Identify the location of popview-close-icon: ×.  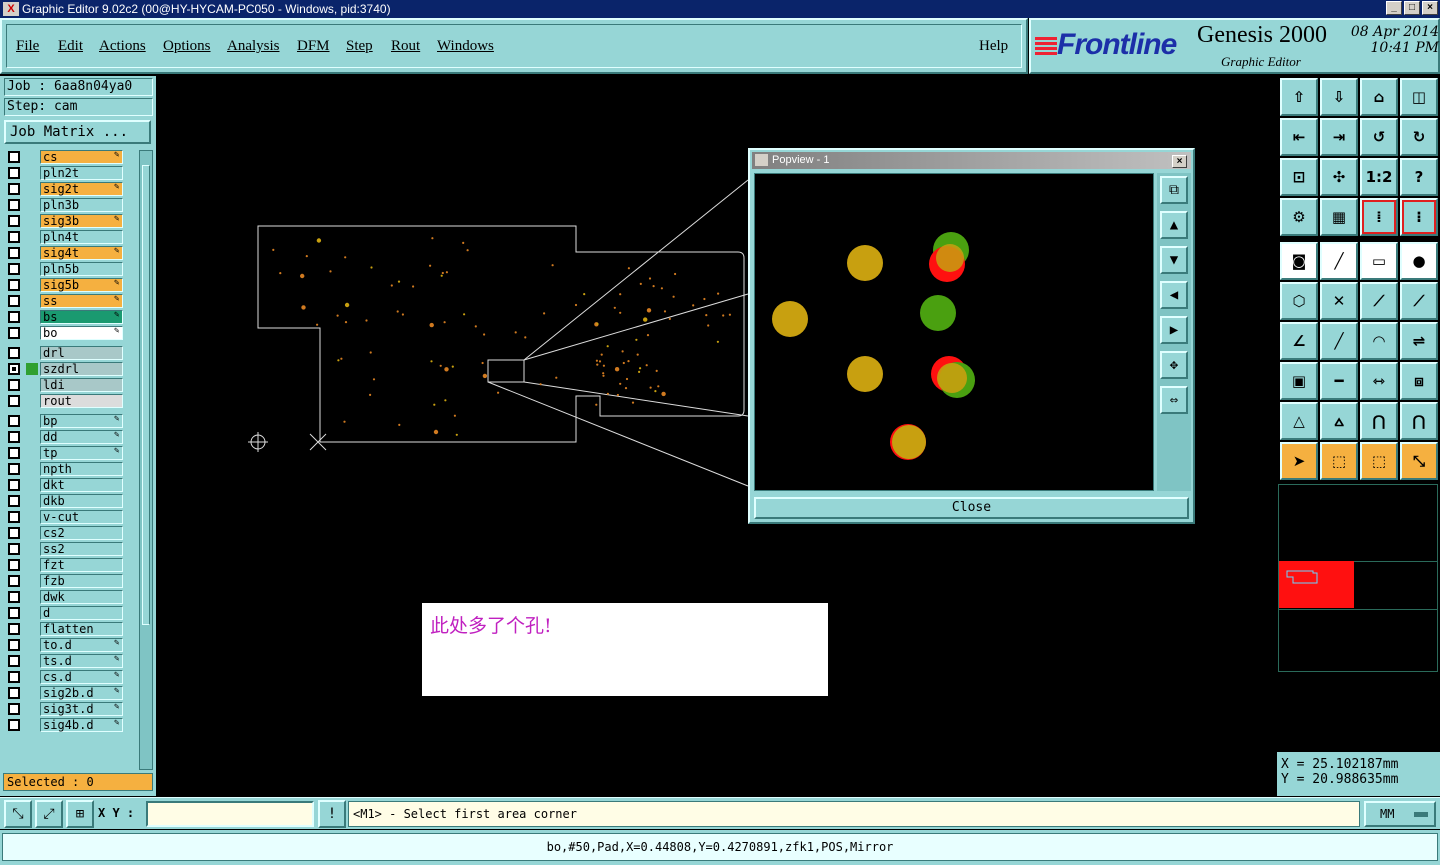
(1179, 161).